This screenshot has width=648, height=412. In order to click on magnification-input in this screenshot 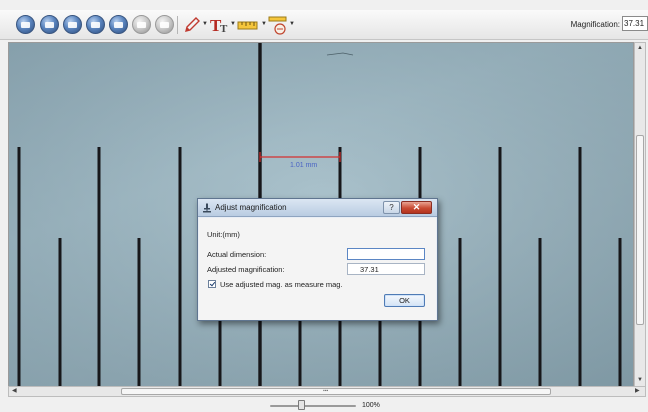, I will do `click(635, 23)`.